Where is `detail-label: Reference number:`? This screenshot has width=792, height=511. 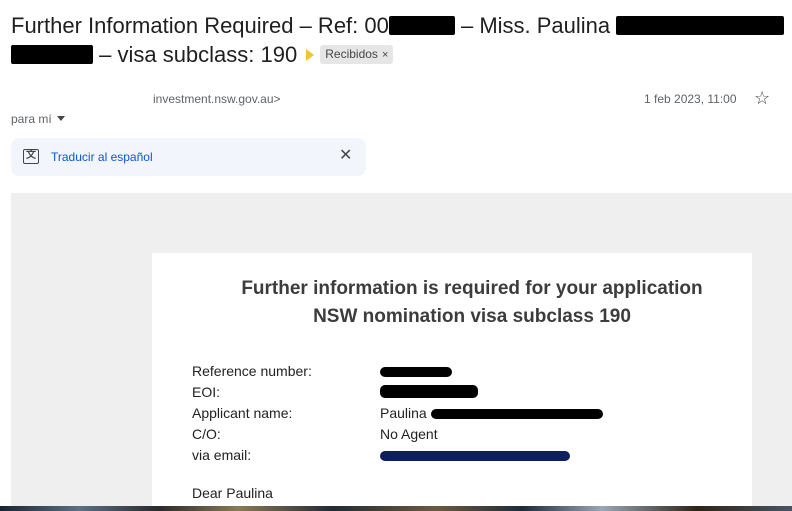 detail-label: Reference number: is located at coordinates (252, 371).